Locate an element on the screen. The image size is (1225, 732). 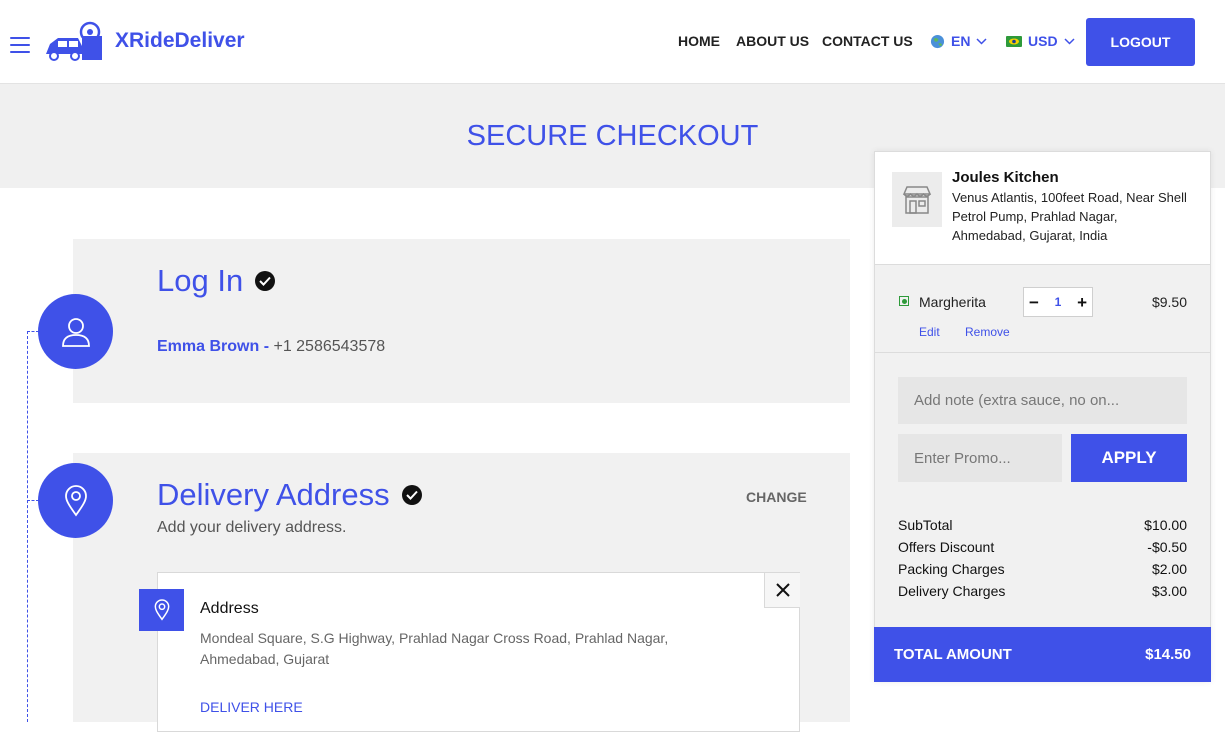
change-address-button: CHANGE is located at coordinates (776, 497).